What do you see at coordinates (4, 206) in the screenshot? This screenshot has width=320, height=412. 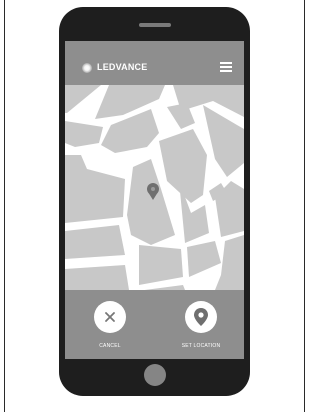 I see `left-frame-line` at bounding box center [4, 206].